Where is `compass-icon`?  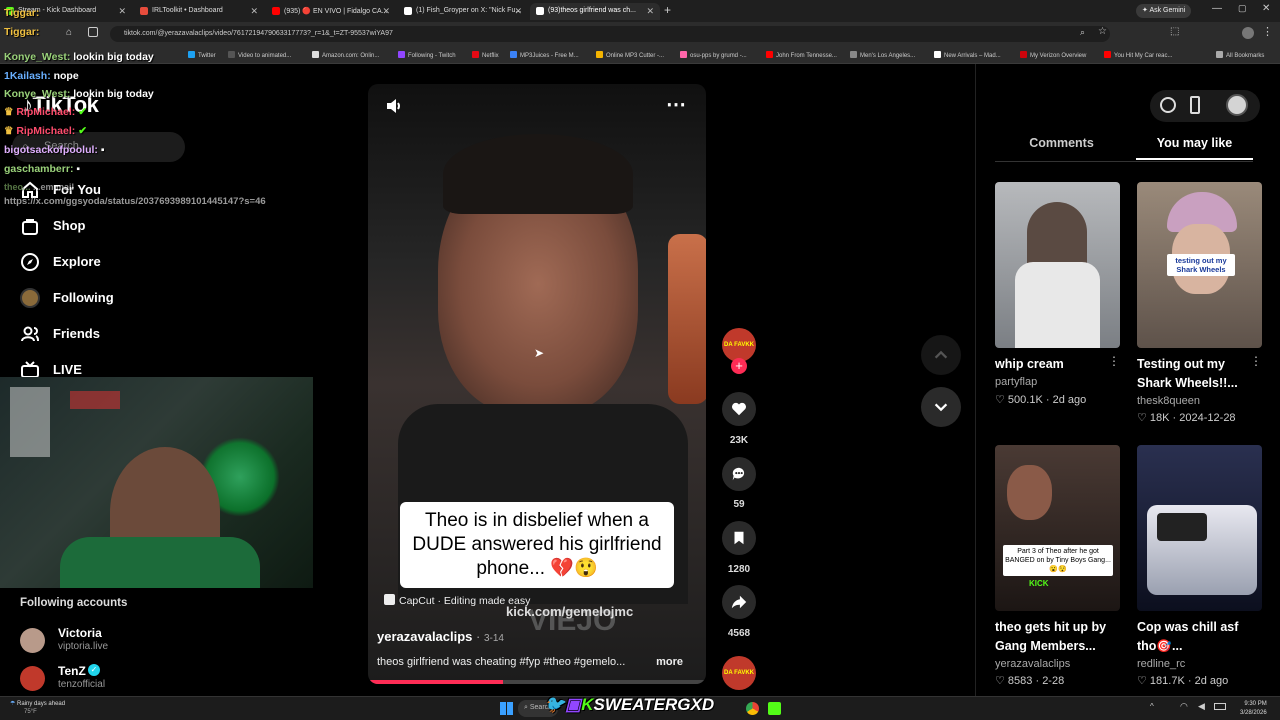
compass-icon is located at coordinates (30, 262).